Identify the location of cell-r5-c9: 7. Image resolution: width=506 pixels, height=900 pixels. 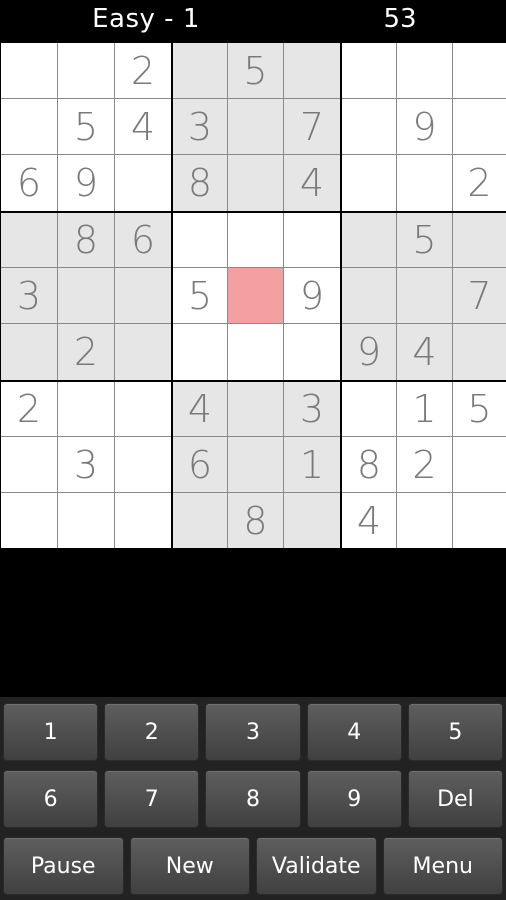
(479, 295).